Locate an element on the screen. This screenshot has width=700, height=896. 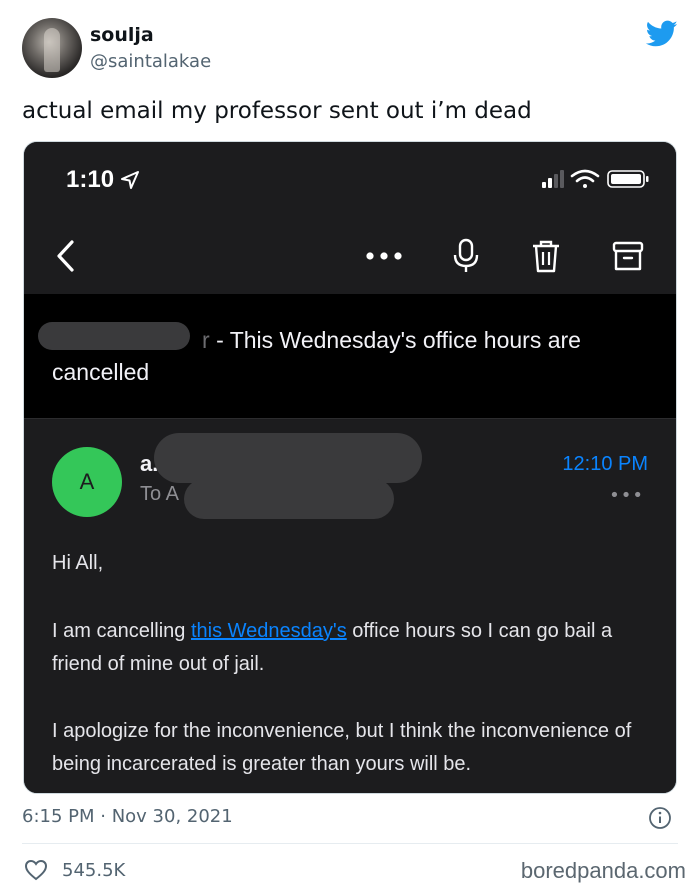
user-handle: @saintalakae is located at coordinates (150, 61).